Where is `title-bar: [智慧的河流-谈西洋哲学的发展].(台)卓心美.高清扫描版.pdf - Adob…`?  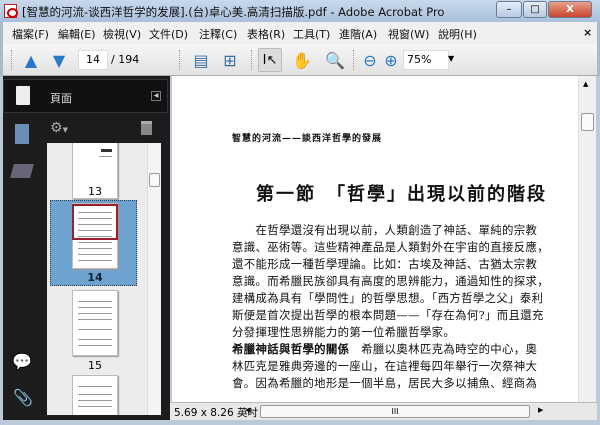 title-bar: [智慧的河流-谈西洋哲学的发展].(台)卓心美.高清扫描版.pdf - Adob… is located at coordinates (300, 11).